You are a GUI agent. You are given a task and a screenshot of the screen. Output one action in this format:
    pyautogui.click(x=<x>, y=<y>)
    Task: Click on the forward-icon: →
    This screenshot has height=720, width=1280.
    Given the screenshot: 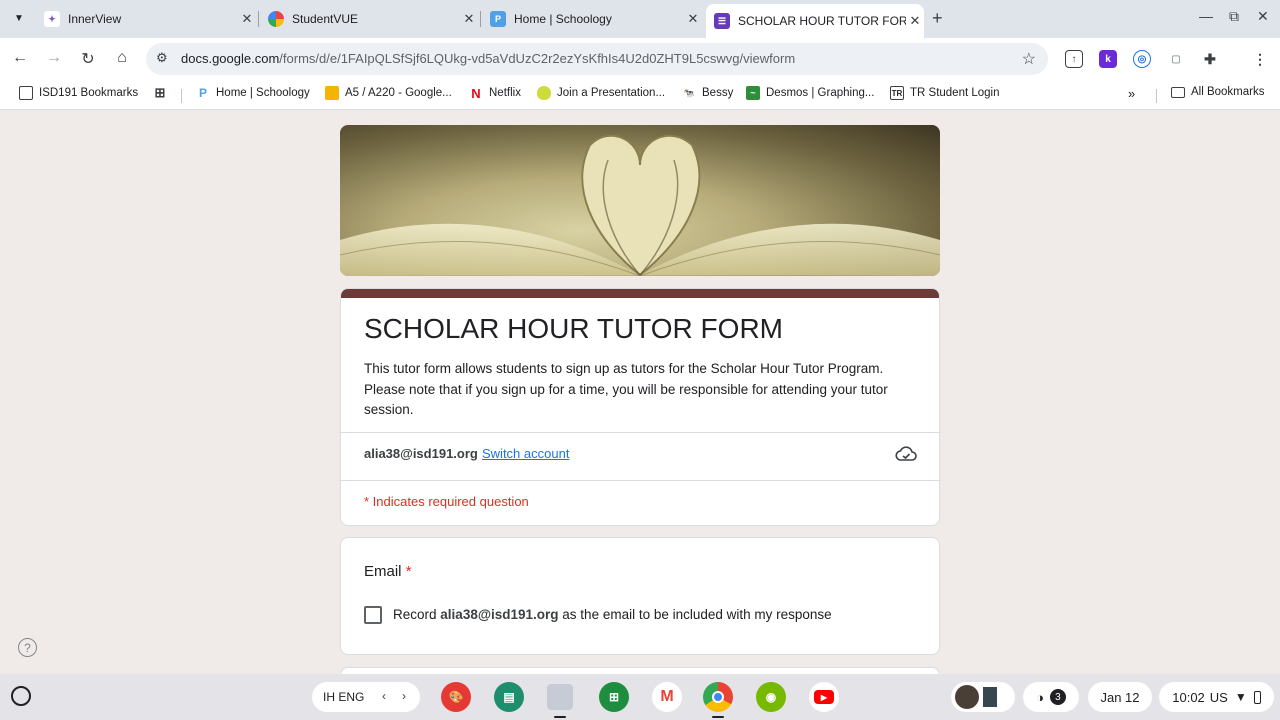 What is the action you would take?
    pyautogui.click(x=54, y=58)
    